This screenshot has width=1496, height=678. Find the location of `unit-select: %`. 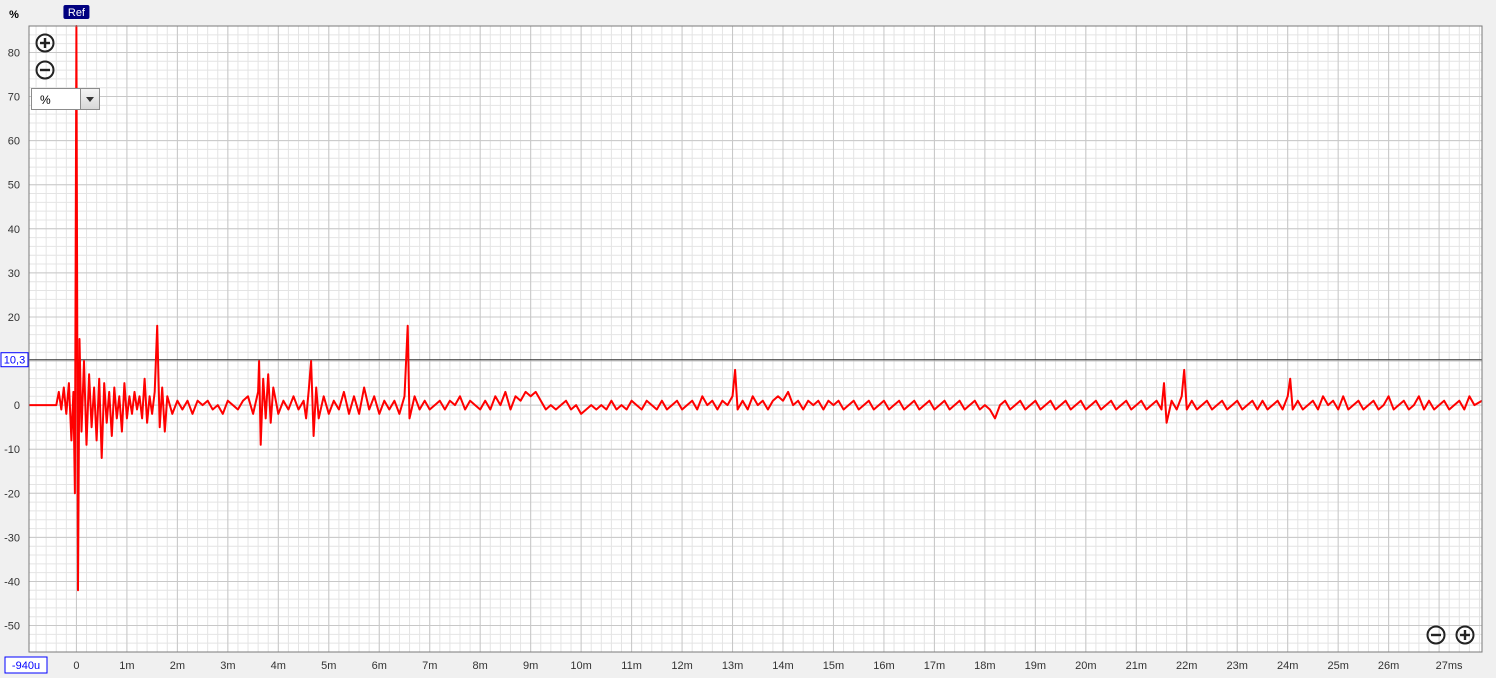

unit-select: % is located at coordinates (65, 99).